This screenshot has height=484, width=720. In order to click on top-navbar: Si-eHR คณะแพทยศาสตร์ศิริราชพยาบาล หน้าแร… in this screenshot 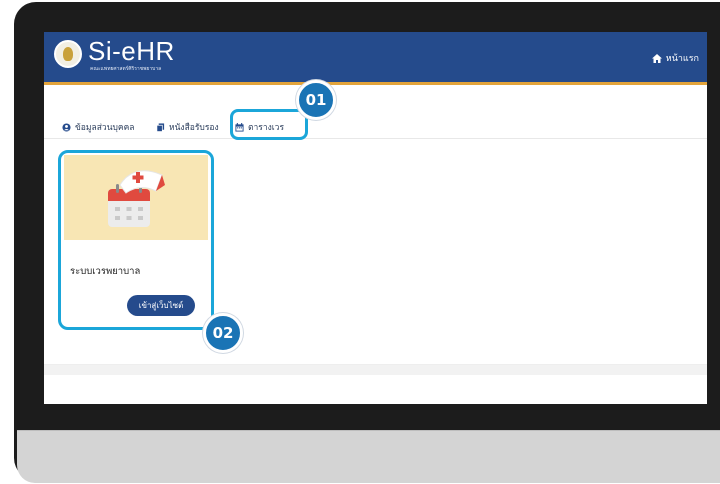, I will do `click(375, 58)`.